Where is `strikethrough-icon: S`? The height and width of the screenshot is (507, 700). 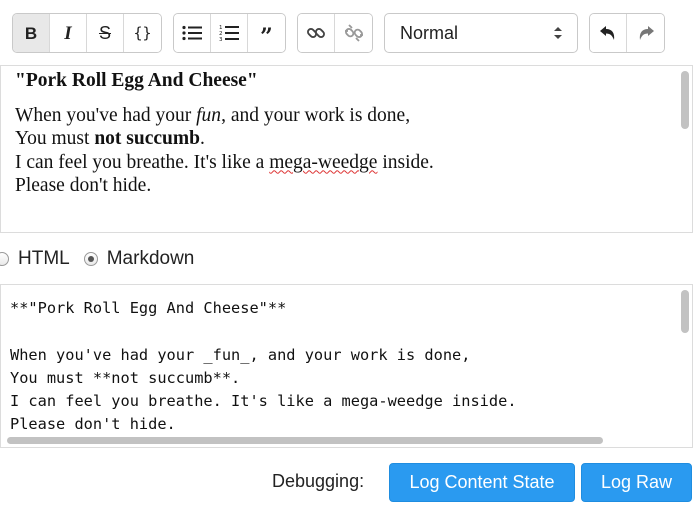 strikethrough-icon: S is located at coordinates (104, 33).